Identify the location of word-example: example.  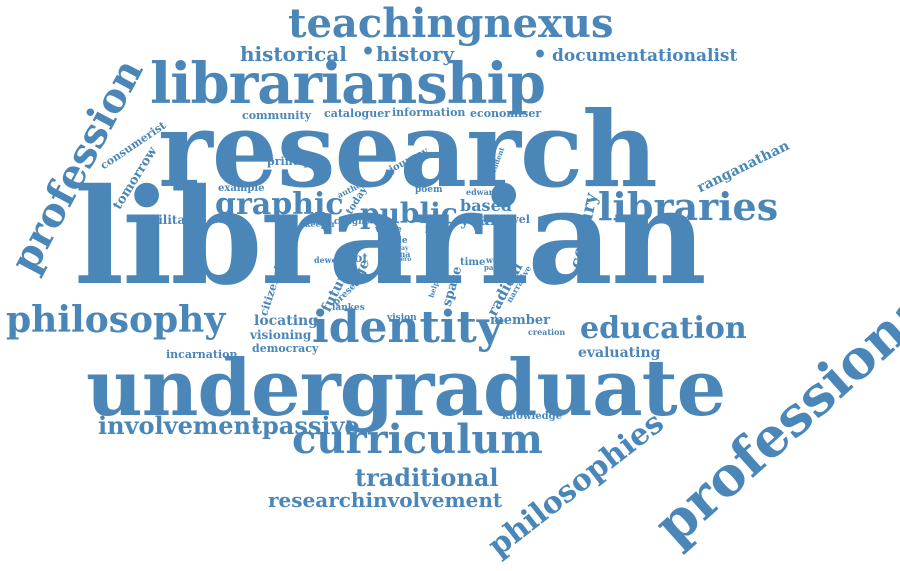
(241, 188).